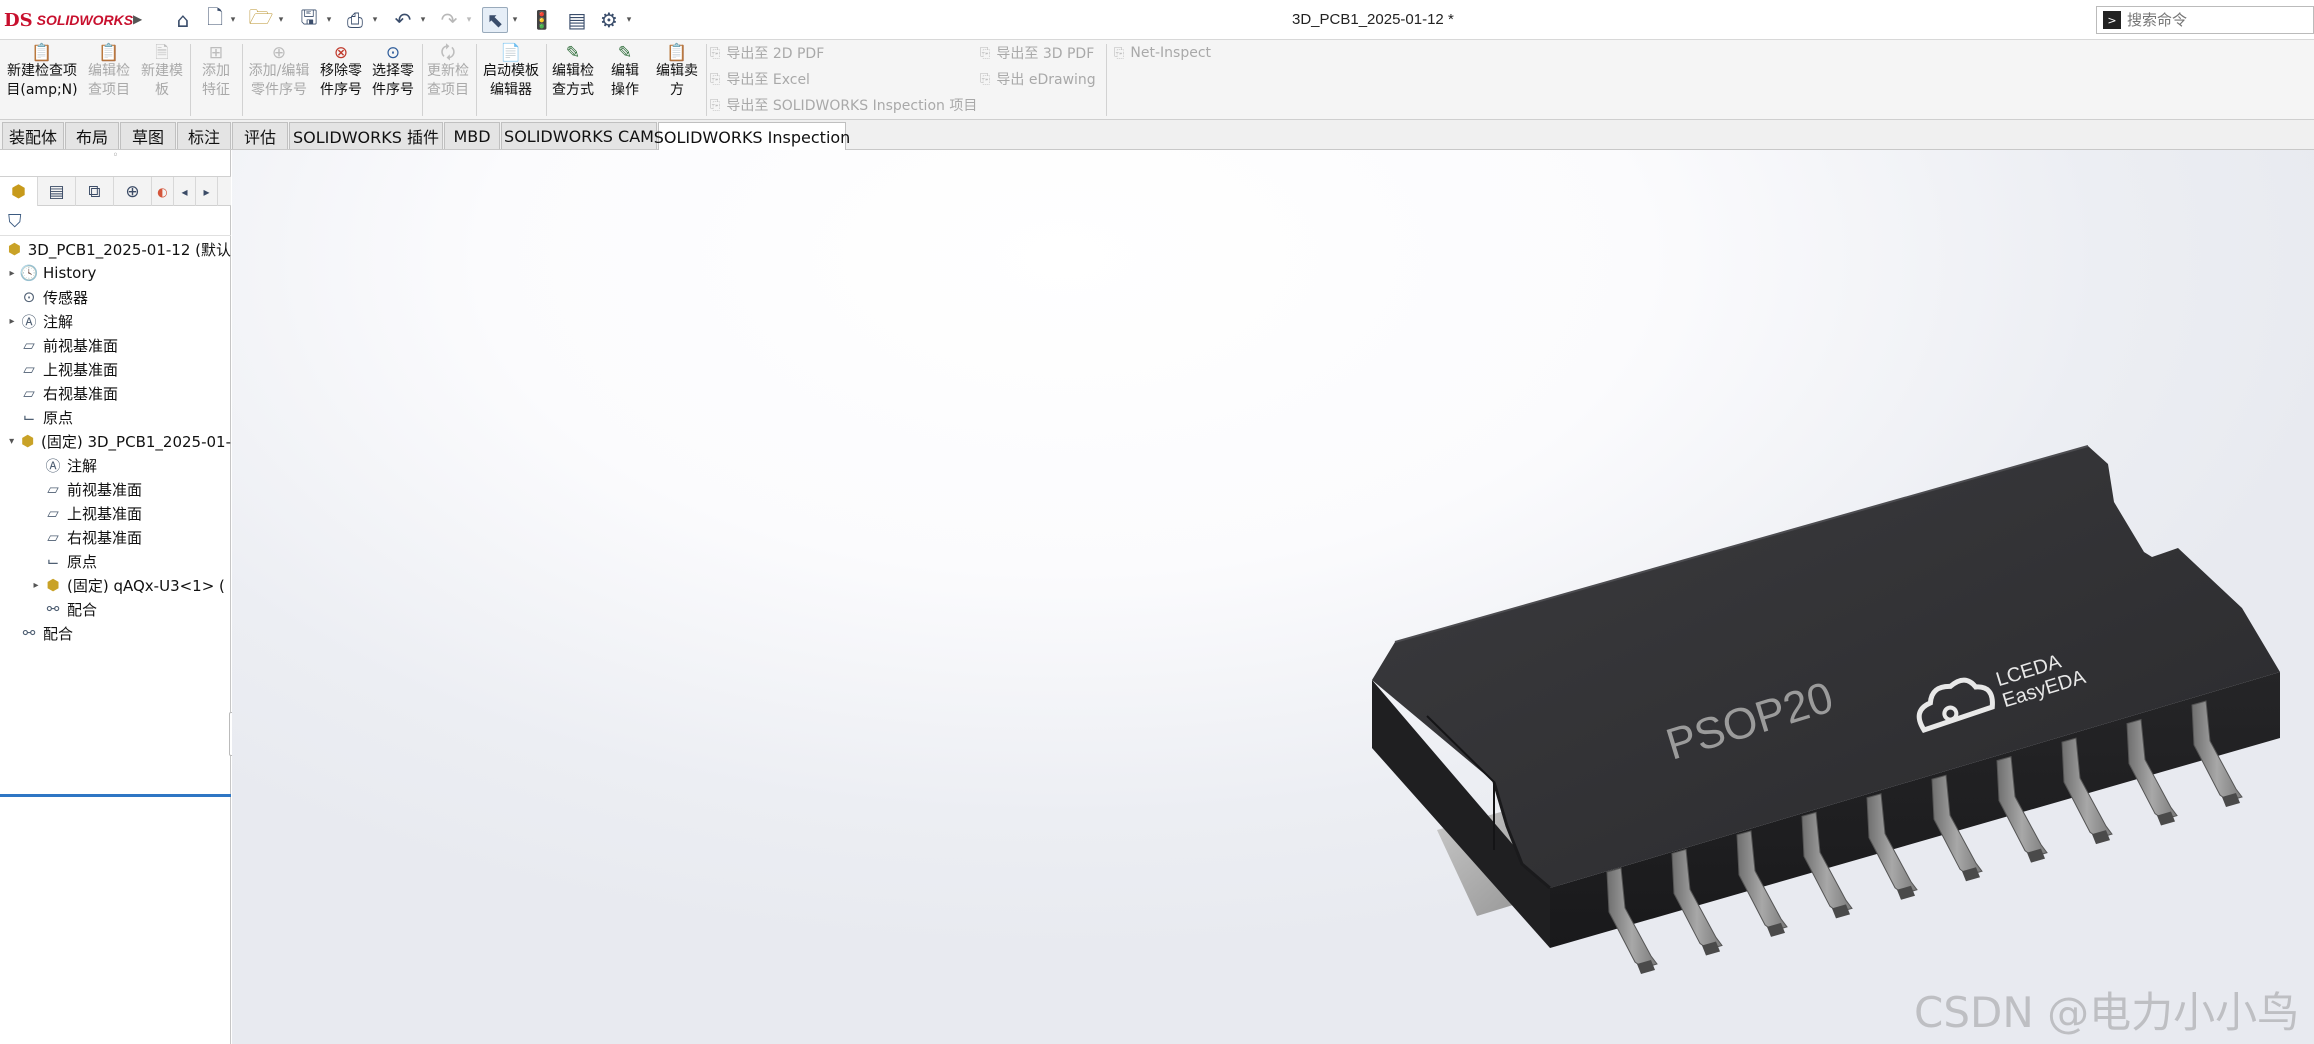 Image resolution: width=2314 pixels, height=1044 pixels. Describe the element at coordinates (162, 80) in the screenshot. I see `new-template-button: 🗎 新建模板` at that location.